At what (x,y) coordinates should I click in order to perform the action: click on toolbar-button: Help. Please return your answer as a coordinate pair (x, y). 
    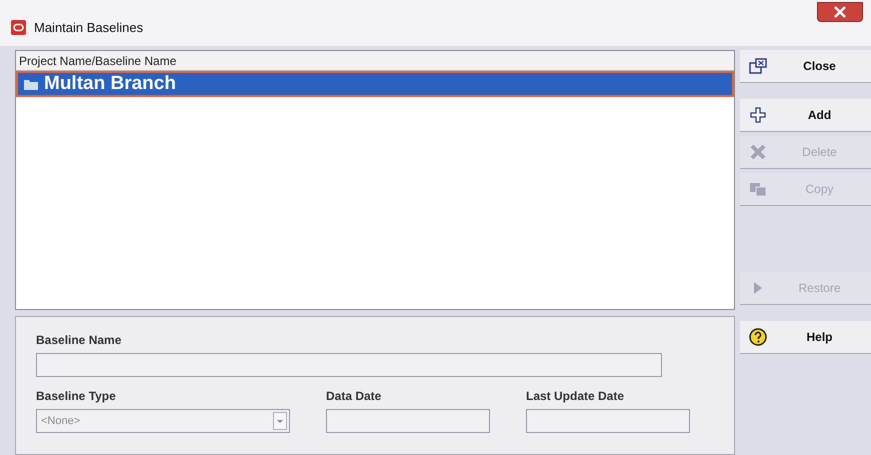
    Looking at the image, I should click on (805, 337).